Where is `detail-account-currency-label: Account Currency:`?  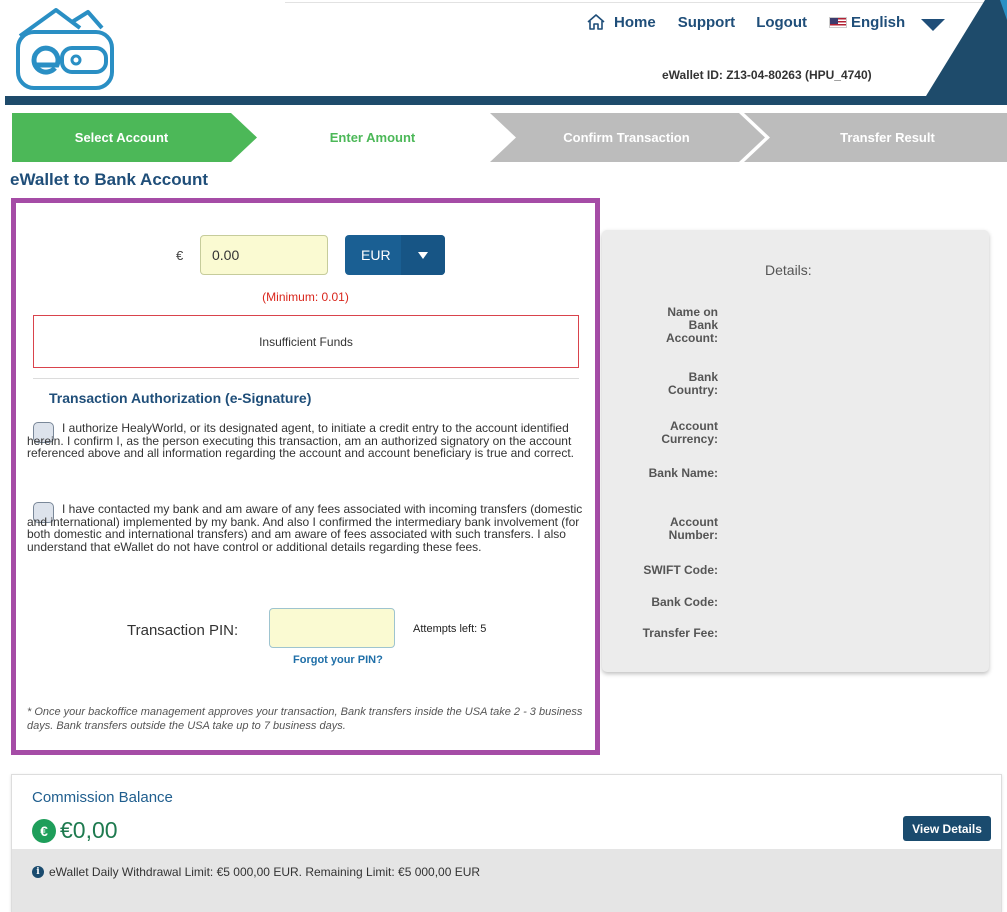
detail-account-currency-label: Account Currency: is located at coordinates (689, 432).